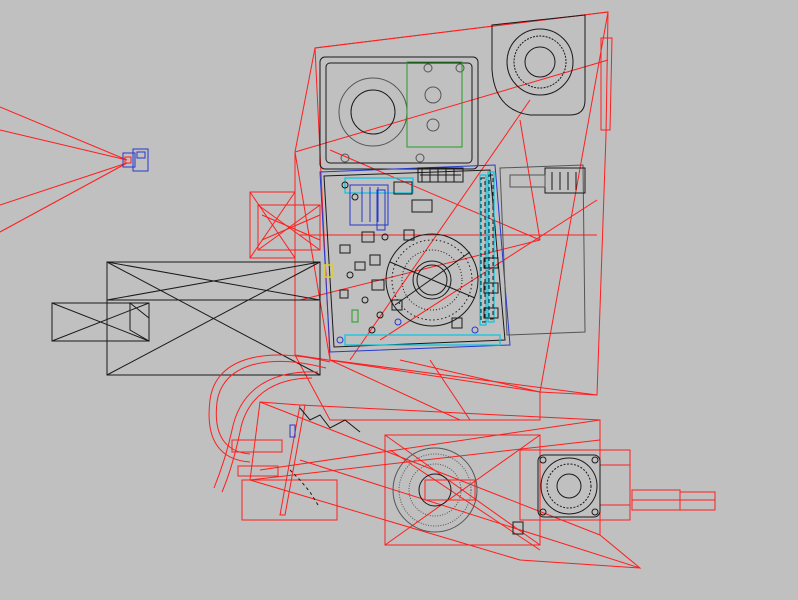 This screenshot has height=600, width=798. Describe the element at coordinates (542, 250) in the screenshot. I see `psu-box` at that location.